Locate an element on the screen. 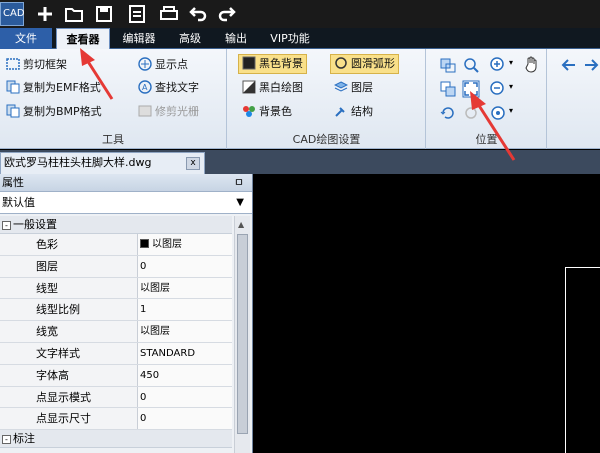 The height and width of the screenshot is (453, 600). undo-icon is located at coordinates (198, 14).